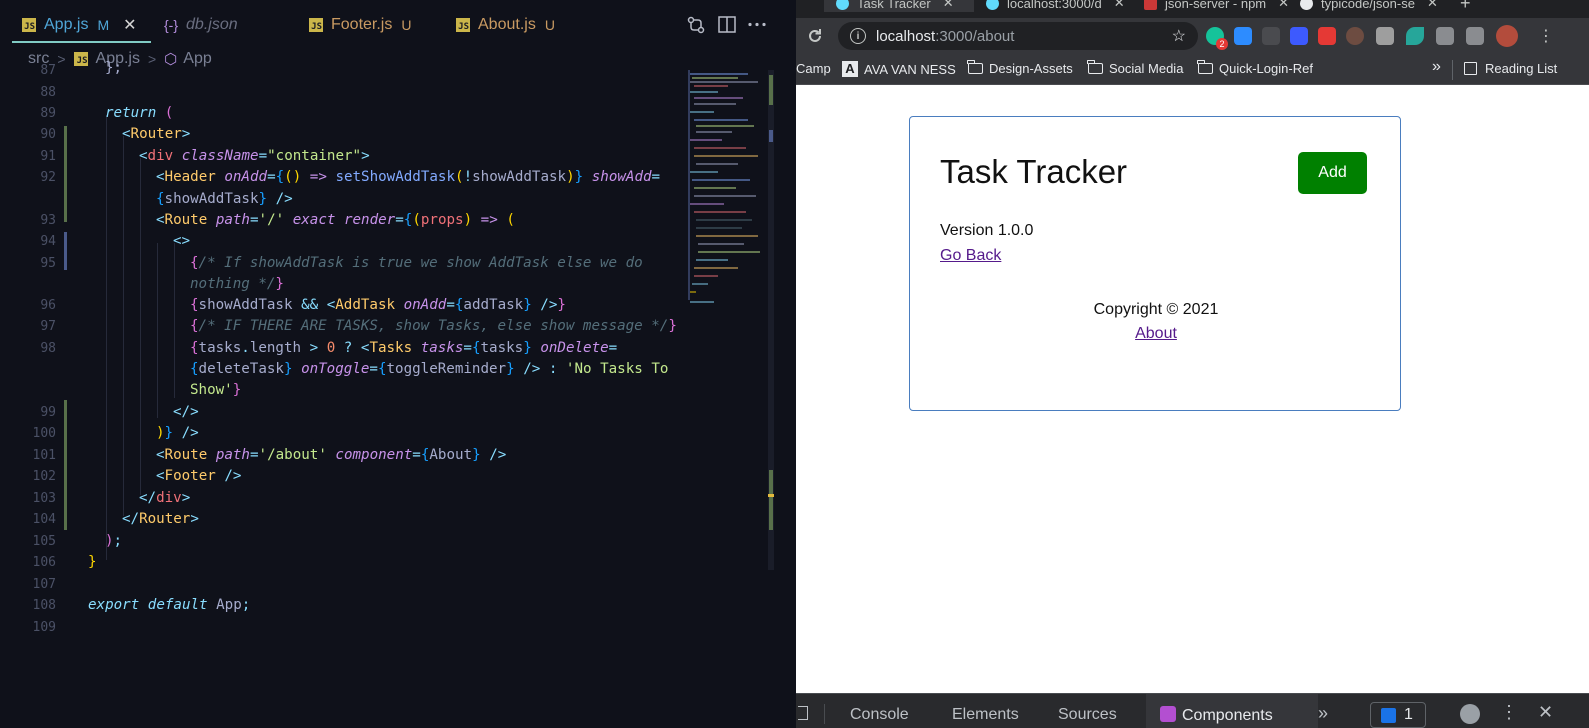  Describe the element at coordinates (44, 455) in the screenshot. I see `line-number: 101` at that location.